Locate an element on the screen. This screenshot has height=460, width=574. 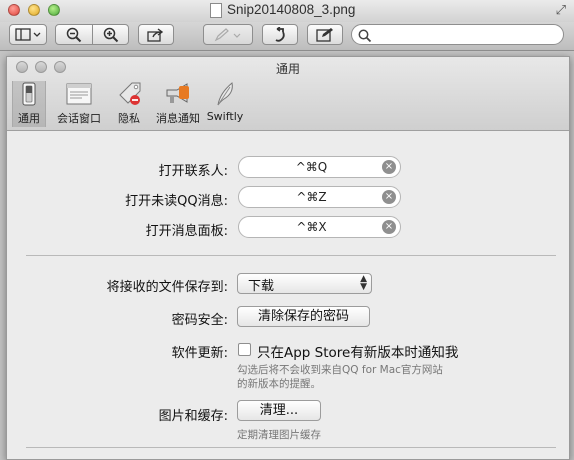
cache-label: 图片和缓存: is located at coordinates (193, 416).